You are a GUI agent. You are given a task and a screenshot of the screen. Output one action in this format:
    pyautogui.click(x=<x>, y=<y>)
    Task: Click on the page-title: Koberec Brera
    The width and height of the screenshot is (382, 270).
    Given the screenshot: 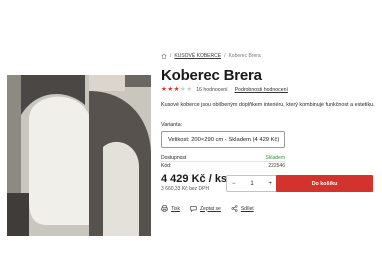 What is the action you would take?
    pyautogui.click(x=211, y=75)
    